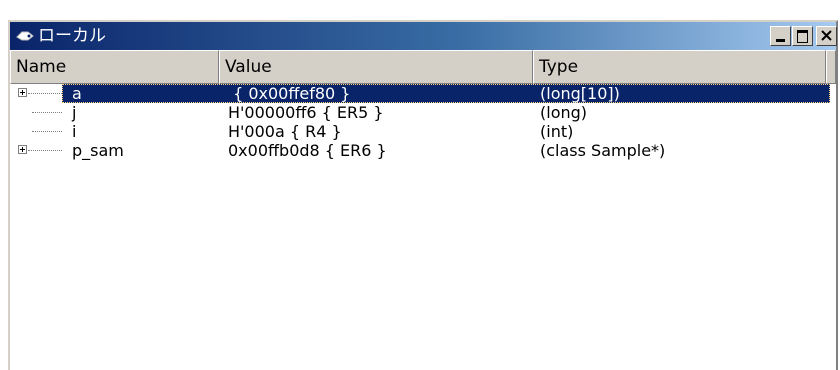  I want to click on row-value: { 0x00ffef80 }, so click(289, 93).